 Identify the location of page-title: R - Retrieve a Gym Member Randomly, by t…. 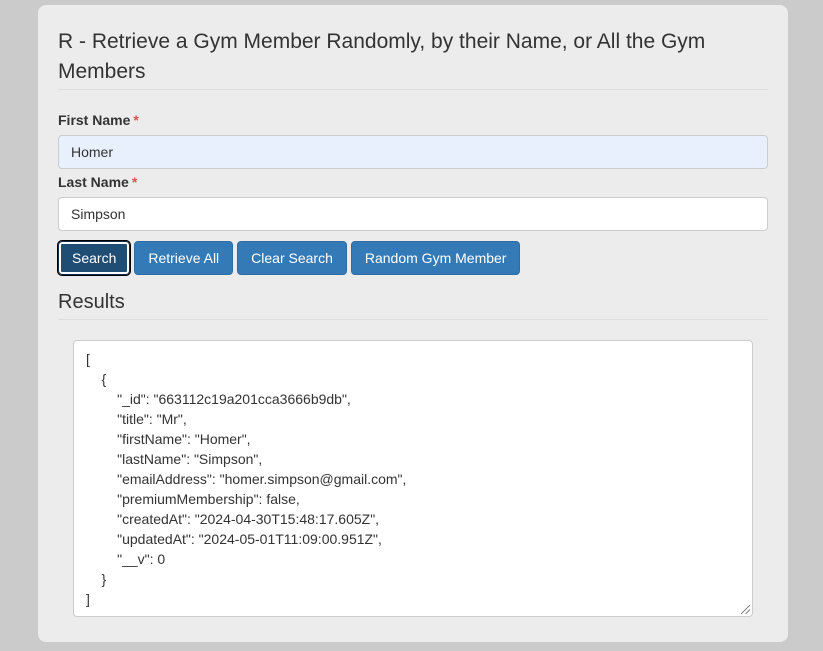
(413, 47).